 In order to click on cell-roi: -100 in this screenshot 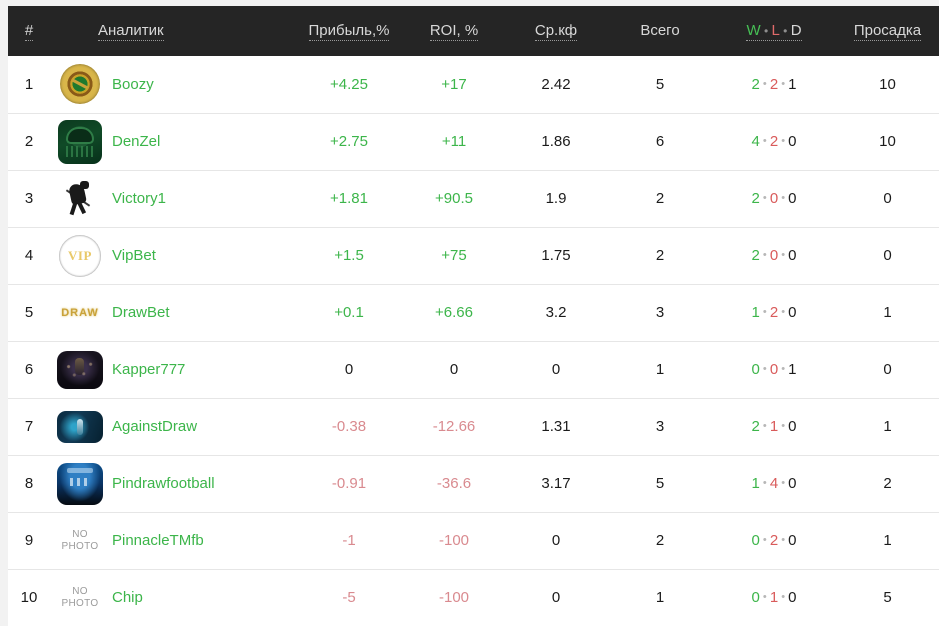, I will do `click(454, 597)`.